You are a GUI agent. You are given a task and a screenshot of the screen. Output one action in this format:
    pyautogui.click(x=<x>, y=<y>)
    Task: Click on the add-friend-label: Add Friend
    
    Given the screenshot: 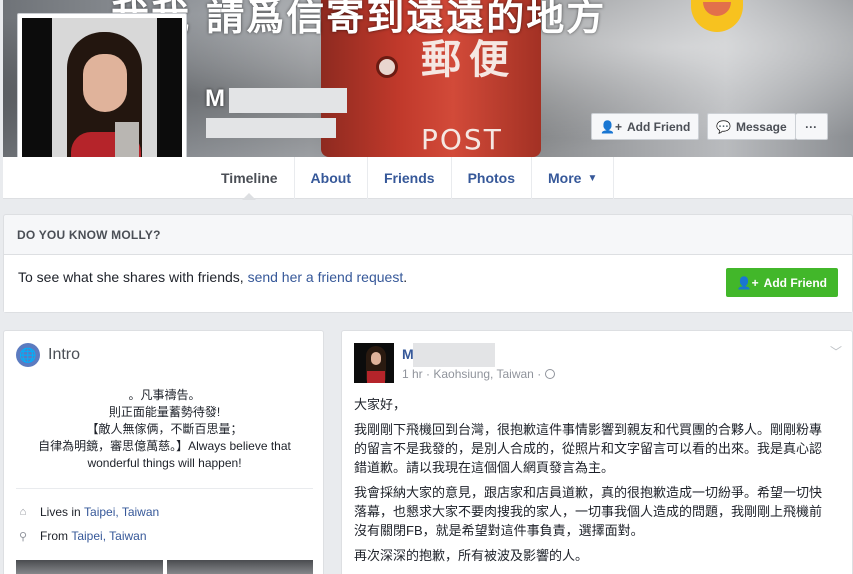 What is the action you would take?
    pyautogui.click(x=658, y=126)
    